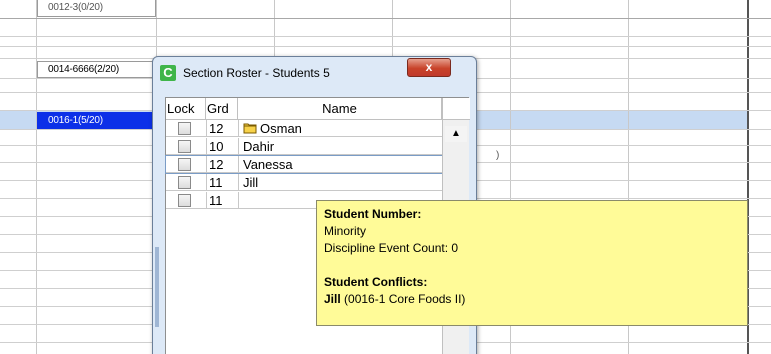  I want to click on table-row: 10 Dahir, so click(304, 146).